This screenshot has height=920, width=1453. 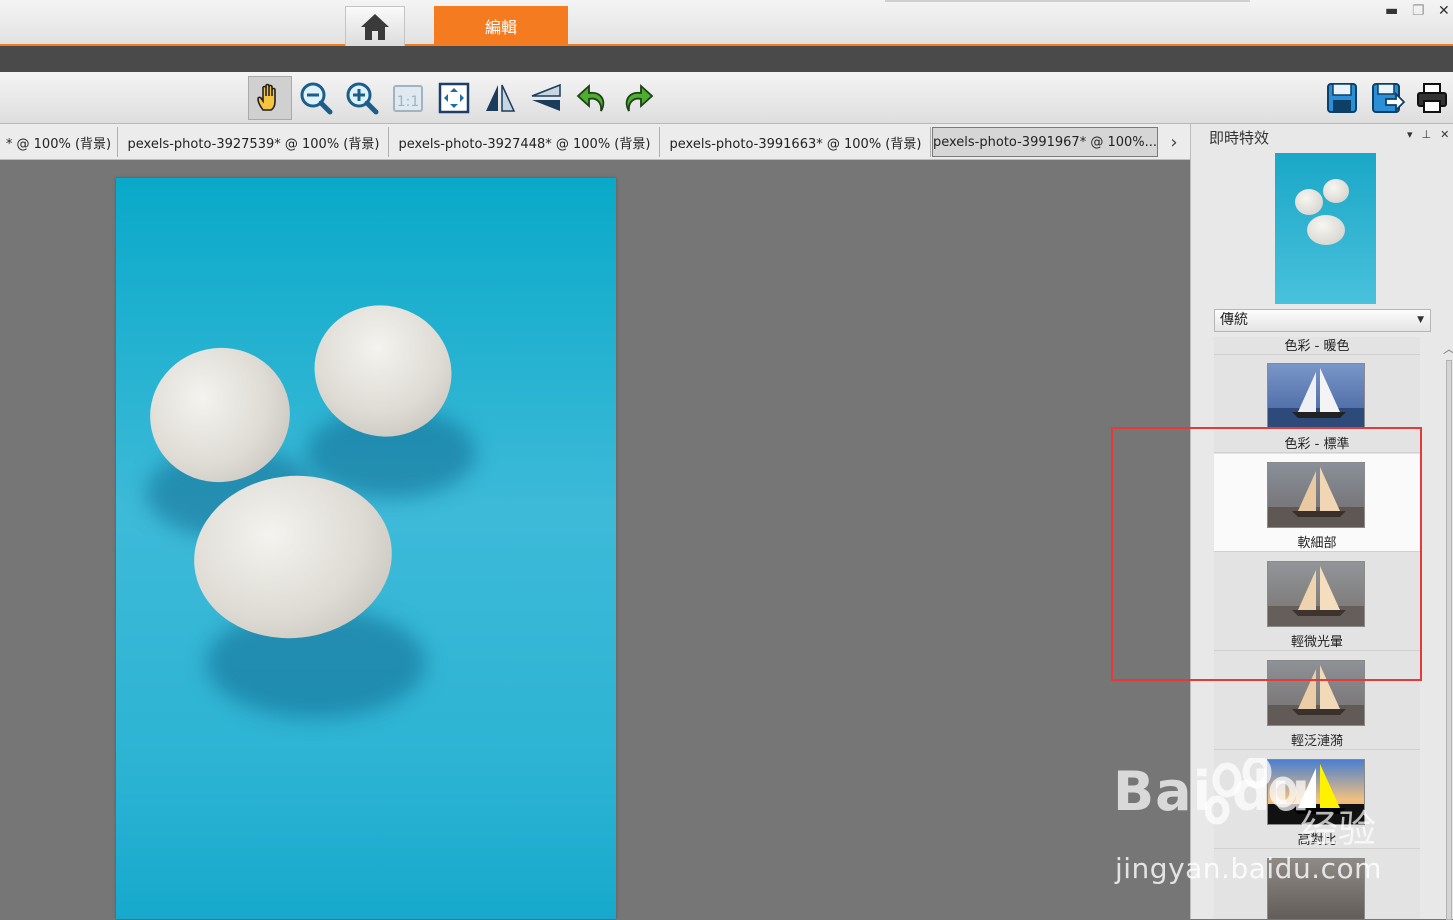 I want to click on hand-tool-button, so click(x=270, y=98).